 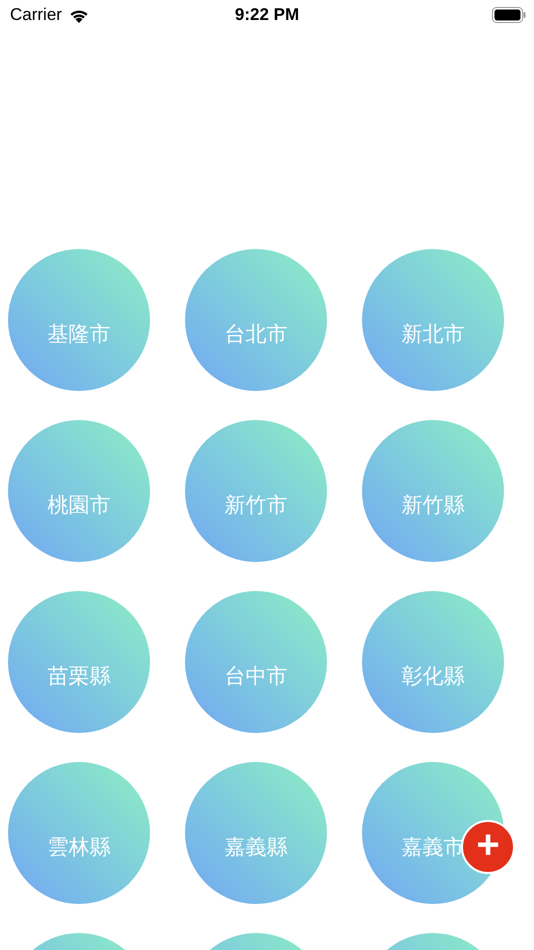 I want to click on city-button: 苗栗縣, so click(x=79, y=662).